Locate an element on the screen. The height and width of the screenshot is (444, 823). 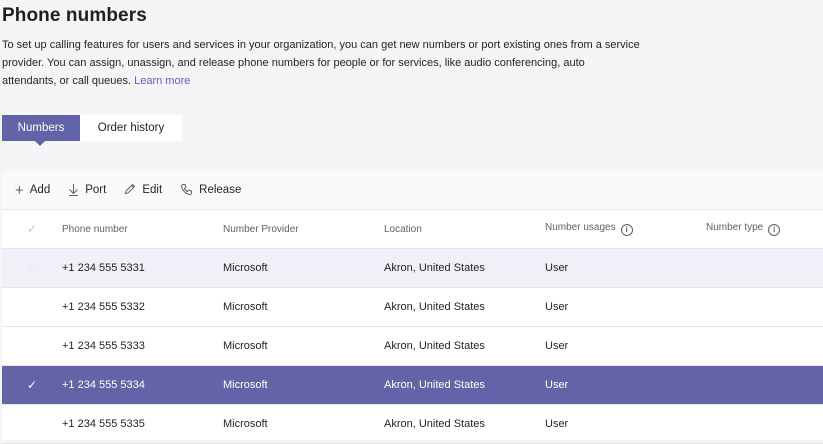
port-label: Port is located at coordinates (96, 190).